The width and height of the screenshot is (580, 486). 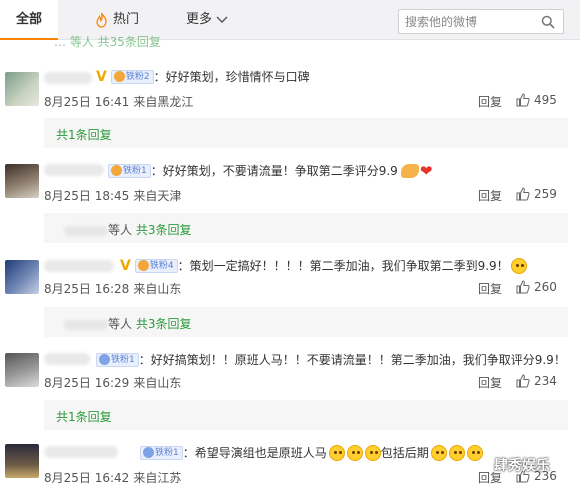 I want to click on like-button: 260, so click(x=536, y=287).